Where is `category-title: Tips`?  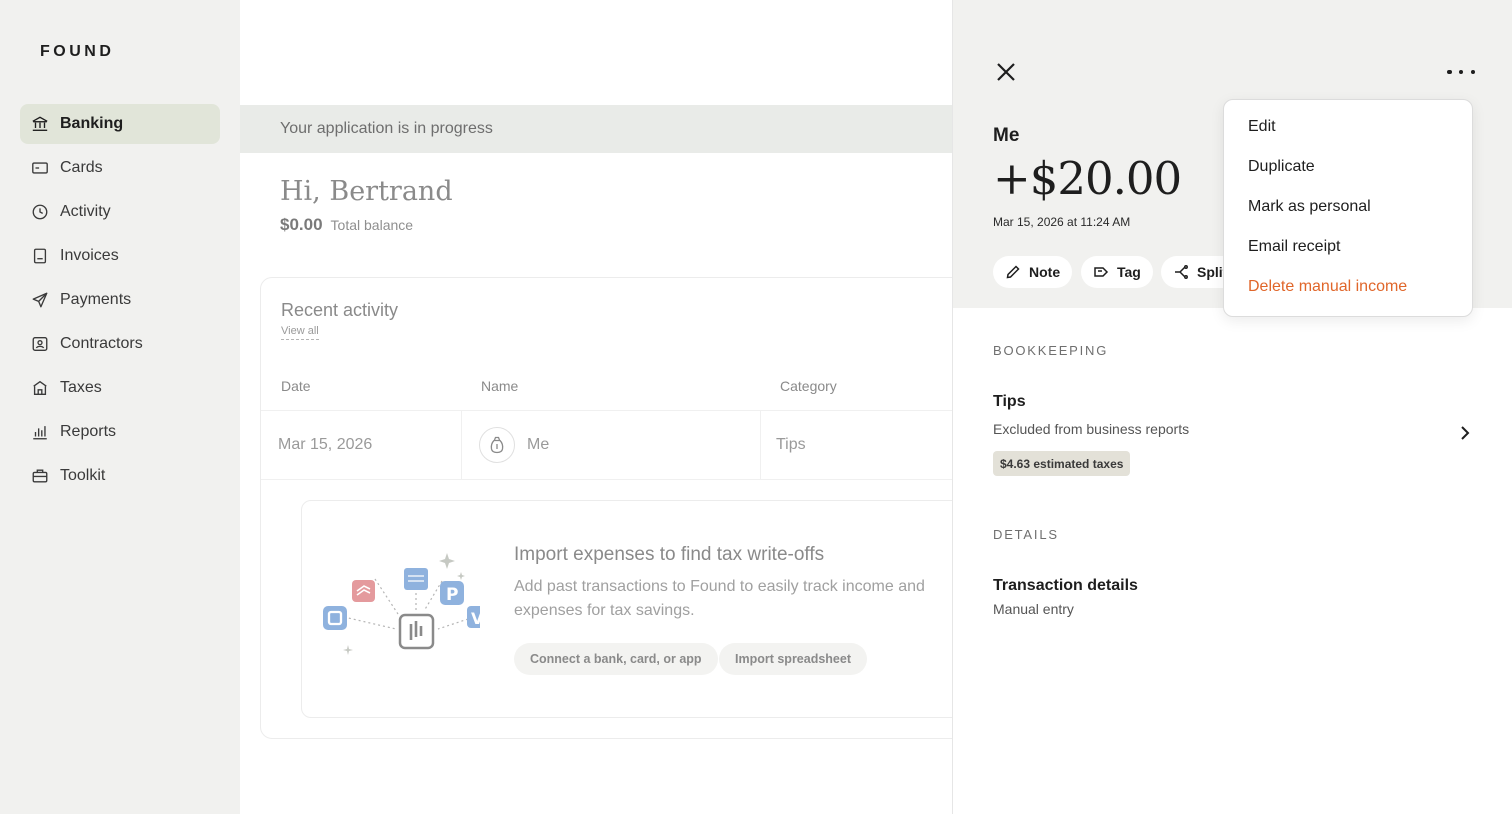
category-title: Tips is located at coordinates (1009, 402).